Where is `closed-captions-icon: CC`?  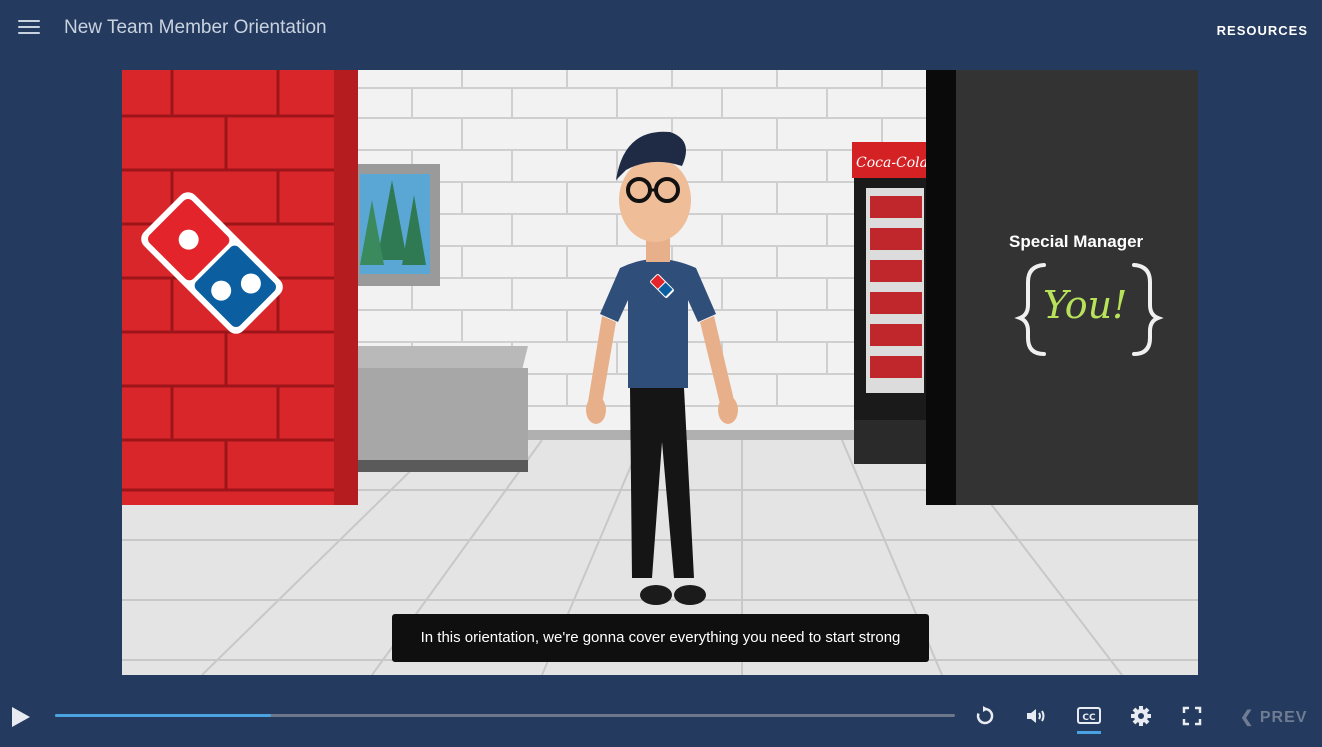
closed-captions-icon: CC is located at coordinates (1089, 716).